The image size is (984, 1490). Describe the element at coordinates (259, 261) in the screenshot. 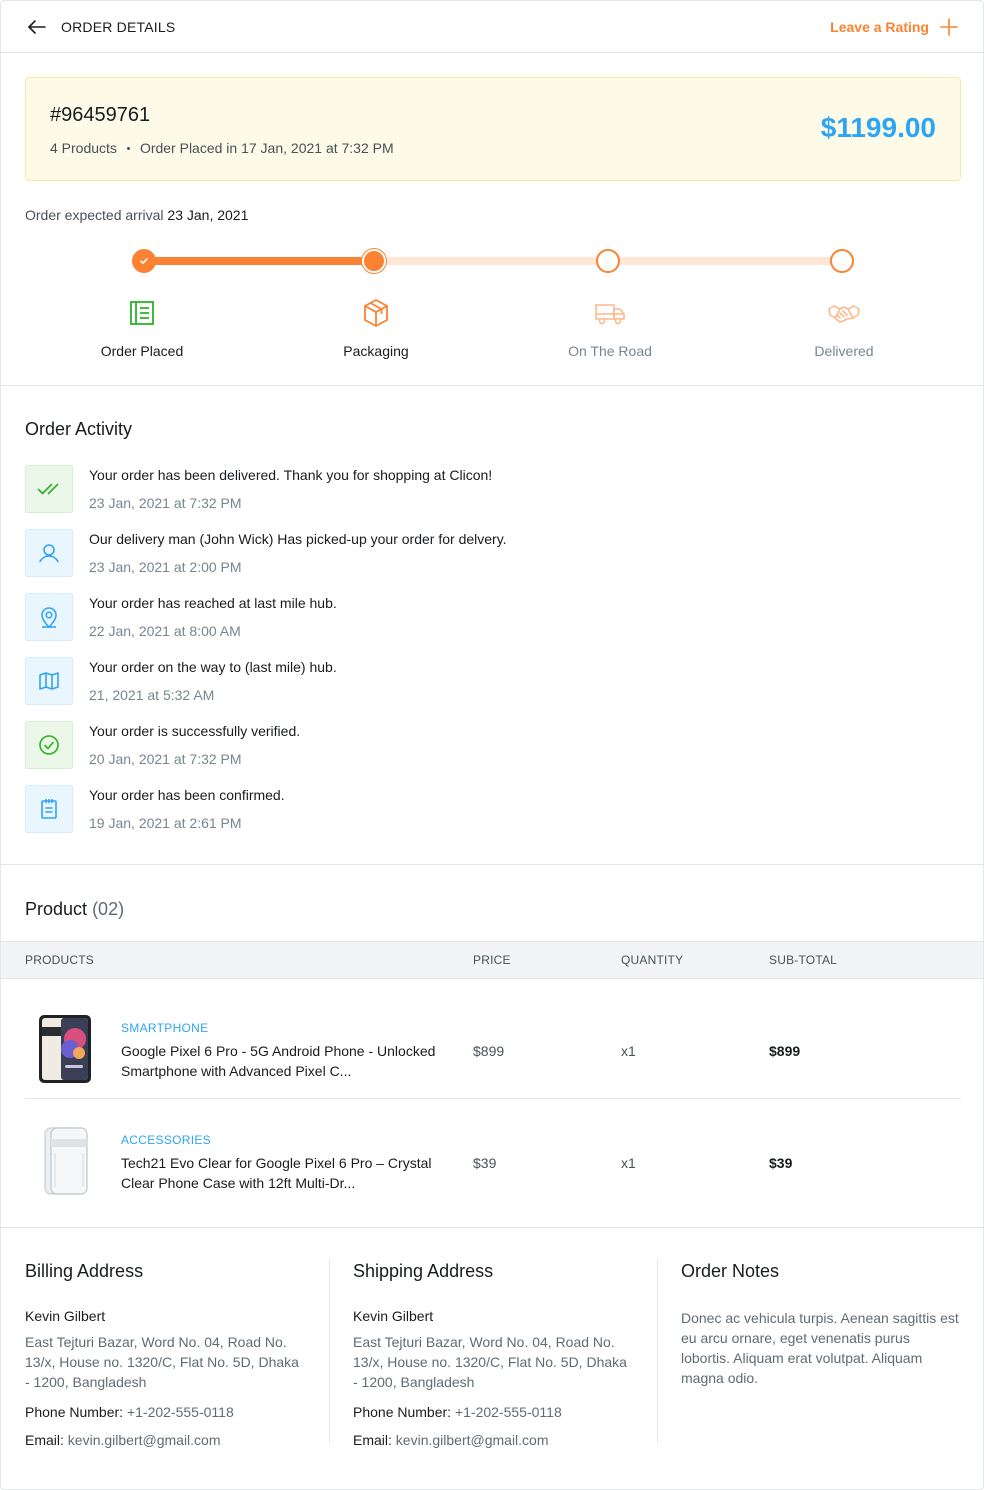

I see `progress-fill` at that location.